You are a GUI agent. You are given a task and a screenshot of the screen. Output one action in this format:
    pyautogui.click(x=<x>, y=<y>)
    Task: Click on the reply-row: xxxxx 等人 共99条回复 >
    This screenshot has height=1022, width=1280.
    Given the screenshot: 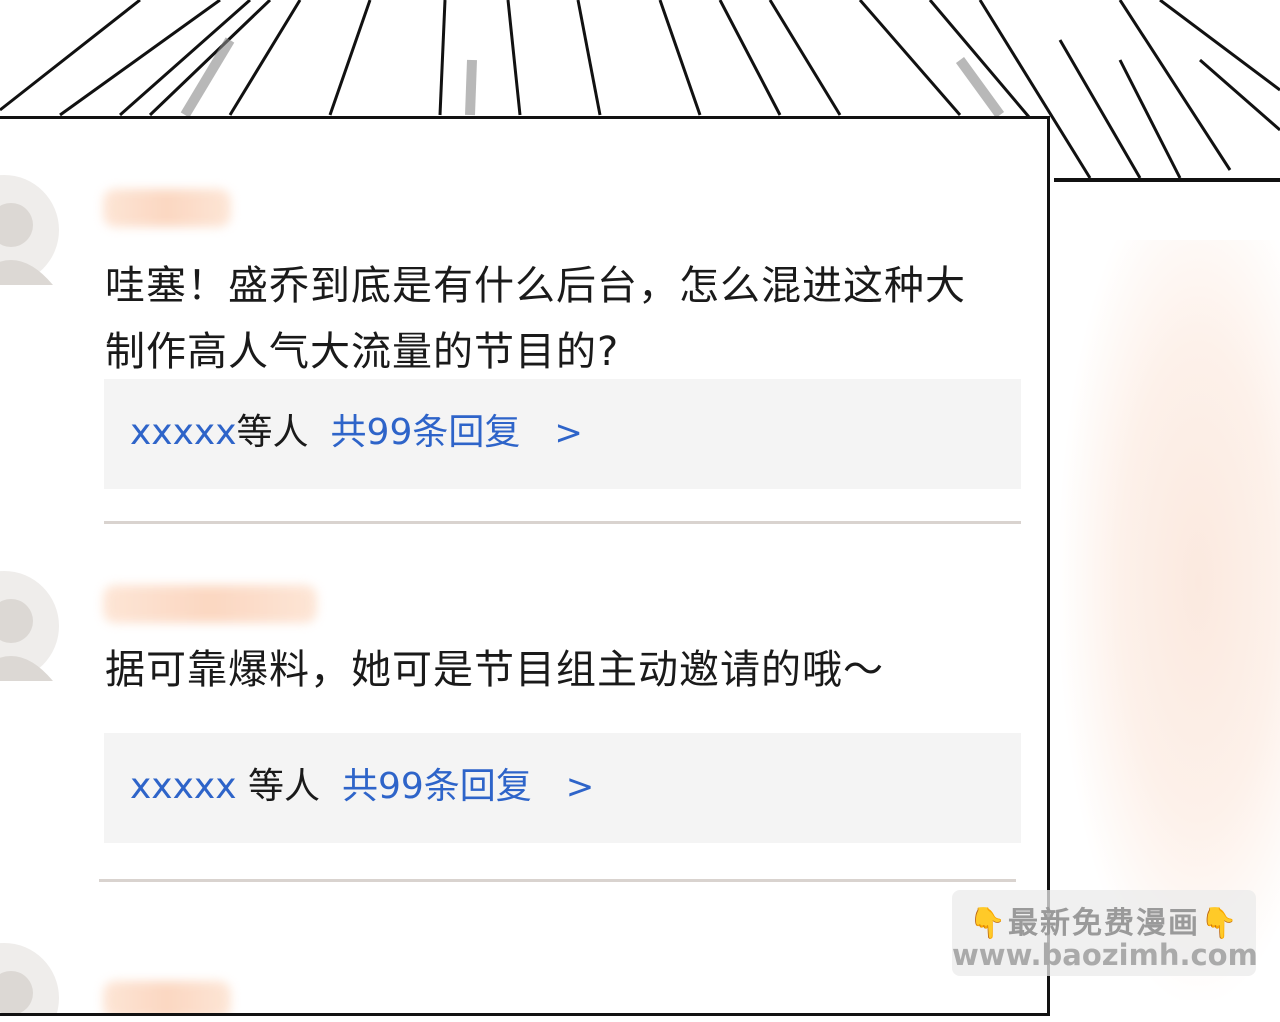 What is the action you would take?
    pyautogui.click(x=362, y=787)
    